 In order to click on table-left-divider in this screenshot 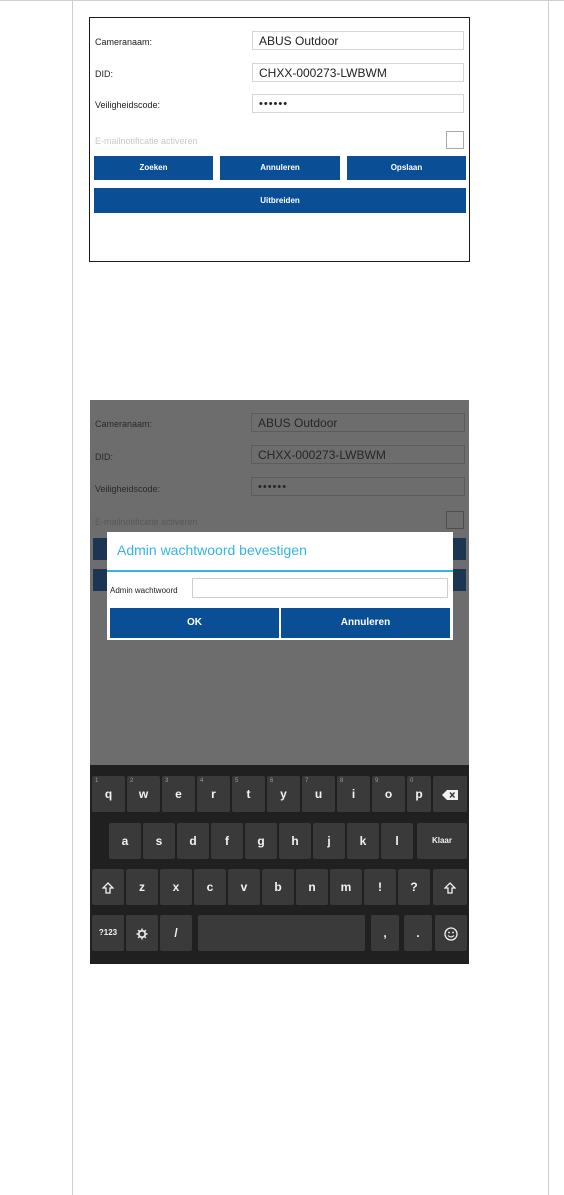, I will do `click(72, 597)`.